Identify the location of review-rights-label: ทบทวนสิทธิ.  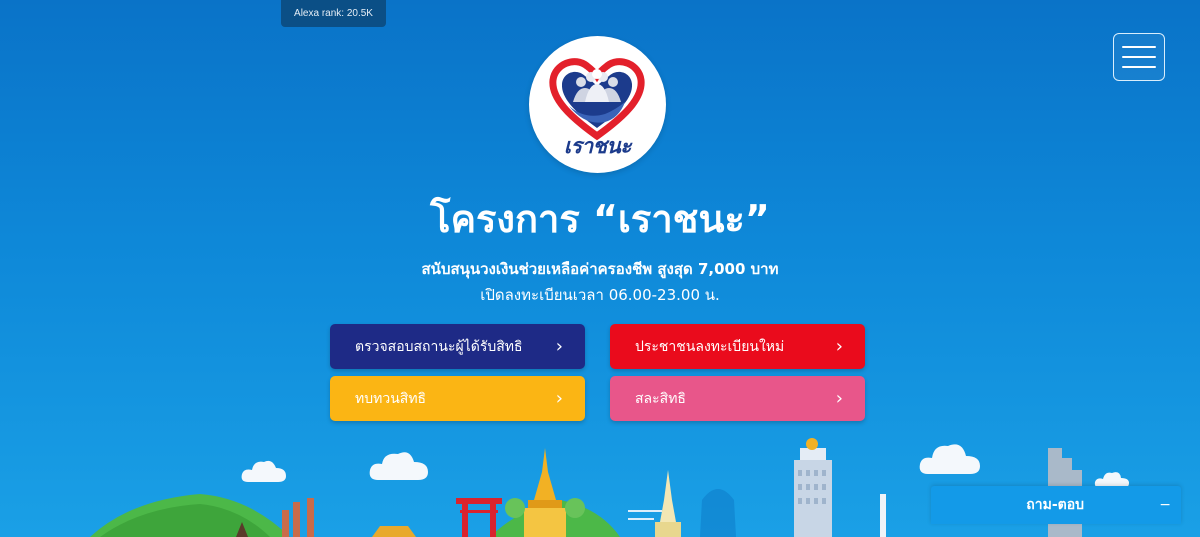
(391, 398).